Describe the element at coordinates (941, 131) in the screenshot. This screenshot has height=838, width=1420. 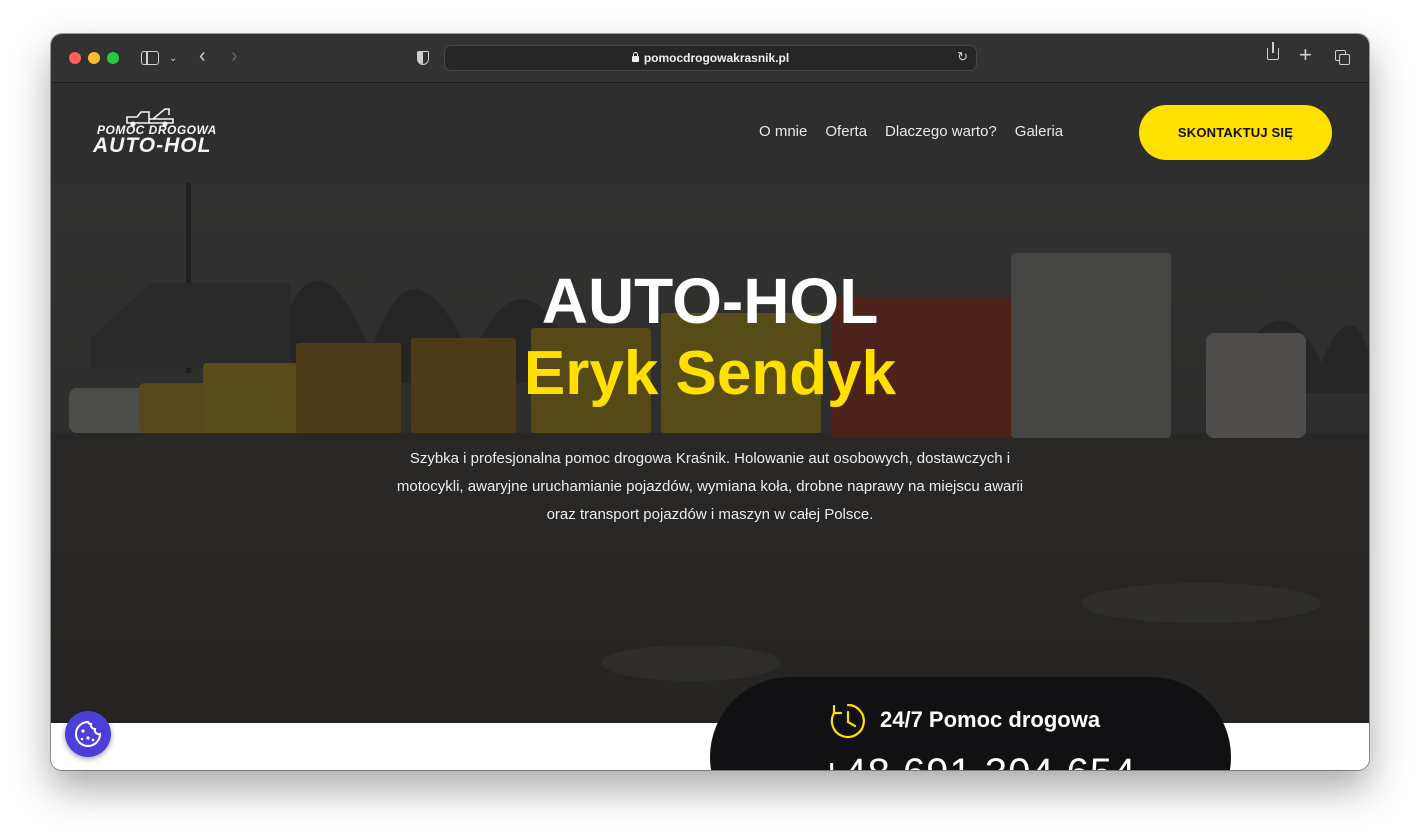
I see `nav-link-dlaczego-warto: Dlaczego warto?` at that location.